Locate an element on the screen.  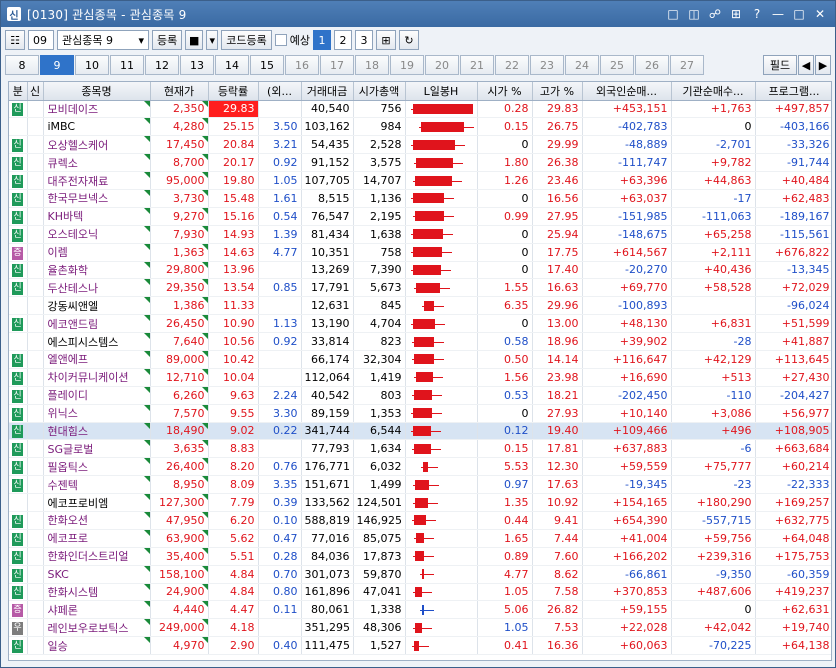
stock-name: 에코프로 is located at coordinates (97, 538).